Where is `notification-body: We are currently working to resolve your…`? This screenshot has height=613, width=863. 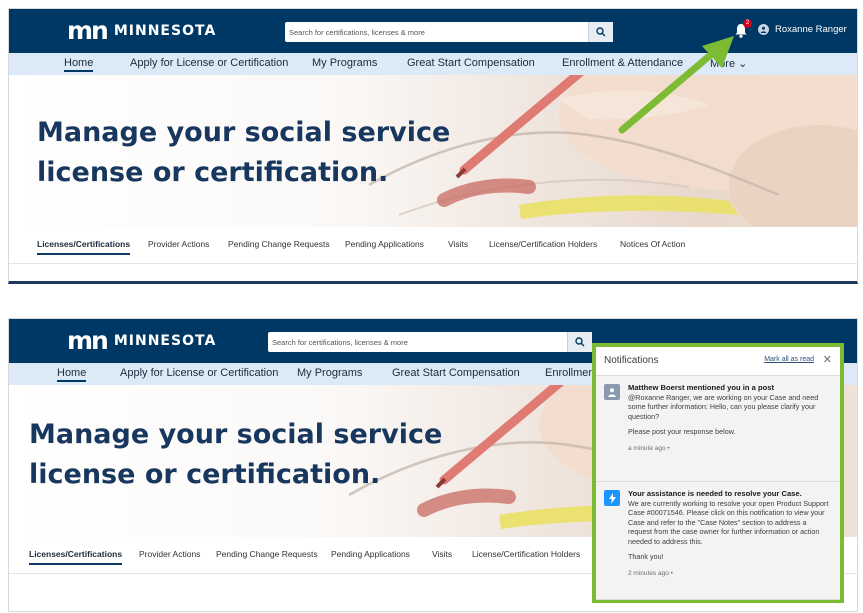 notification-body: We are currently working to resolve your… is located at coordinates (728, 522).